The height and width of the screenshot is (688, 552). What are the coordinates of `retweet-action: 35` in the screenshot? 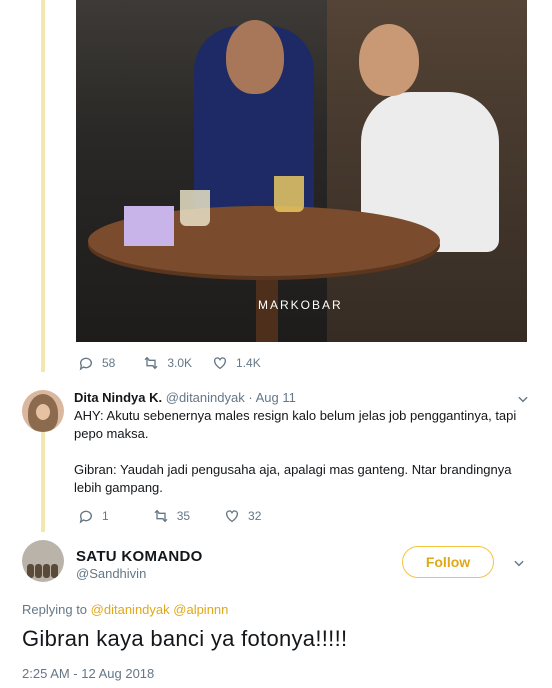 It's located at (171, 516).